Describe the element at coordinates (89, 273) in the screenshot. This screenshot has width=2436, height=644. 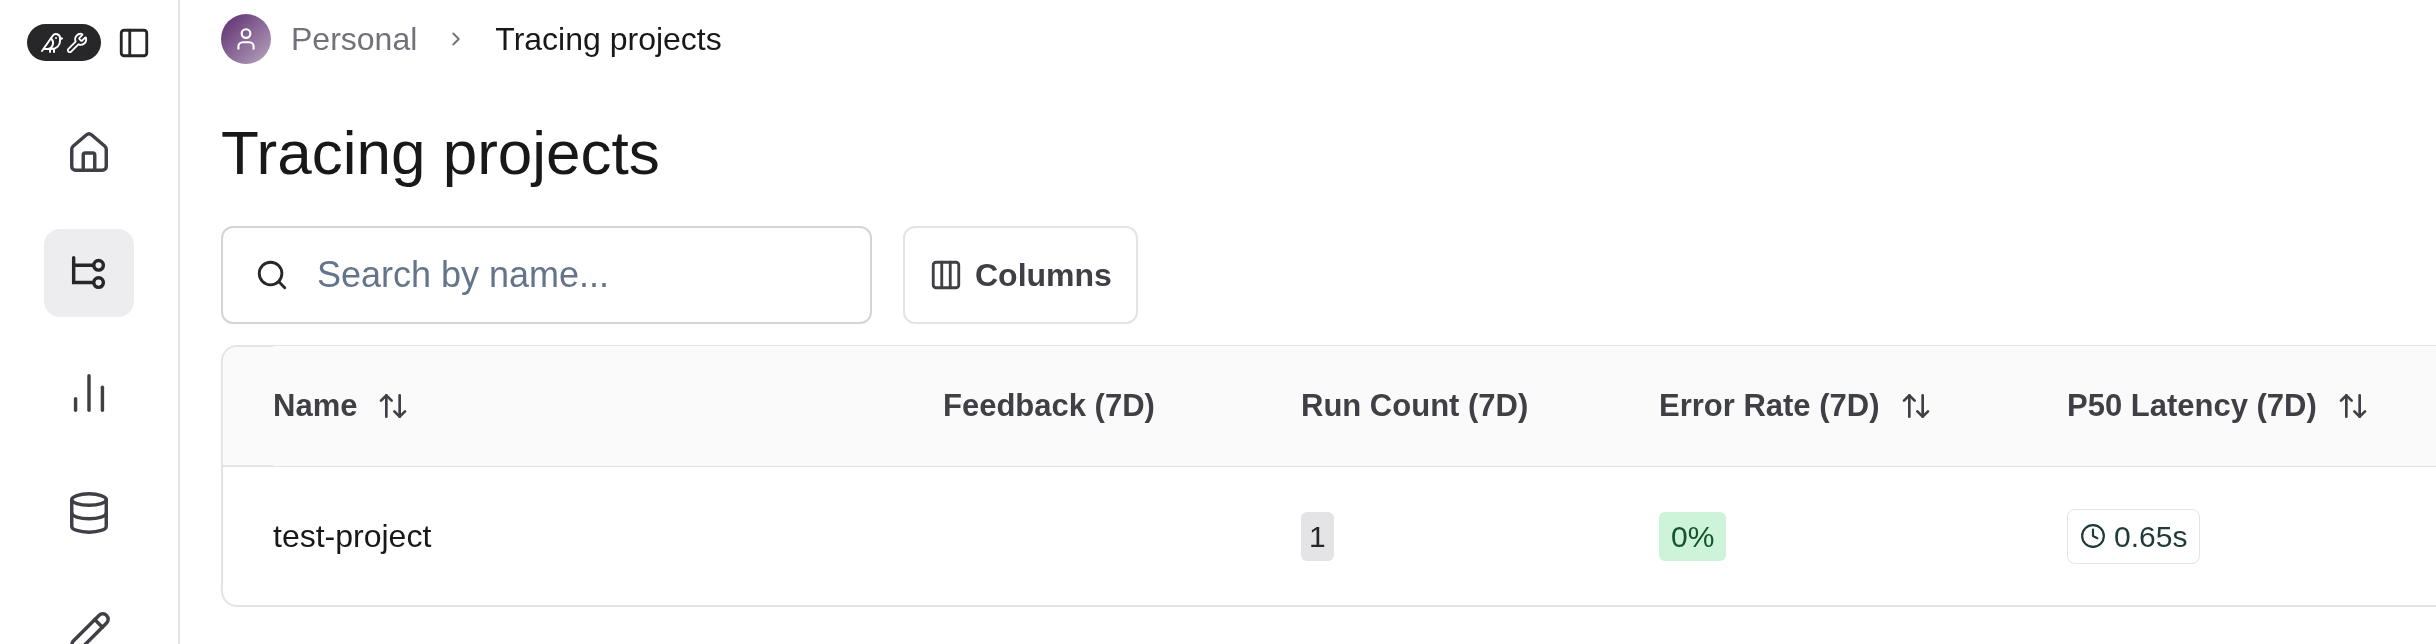
I see `sidebar-item` at that location.